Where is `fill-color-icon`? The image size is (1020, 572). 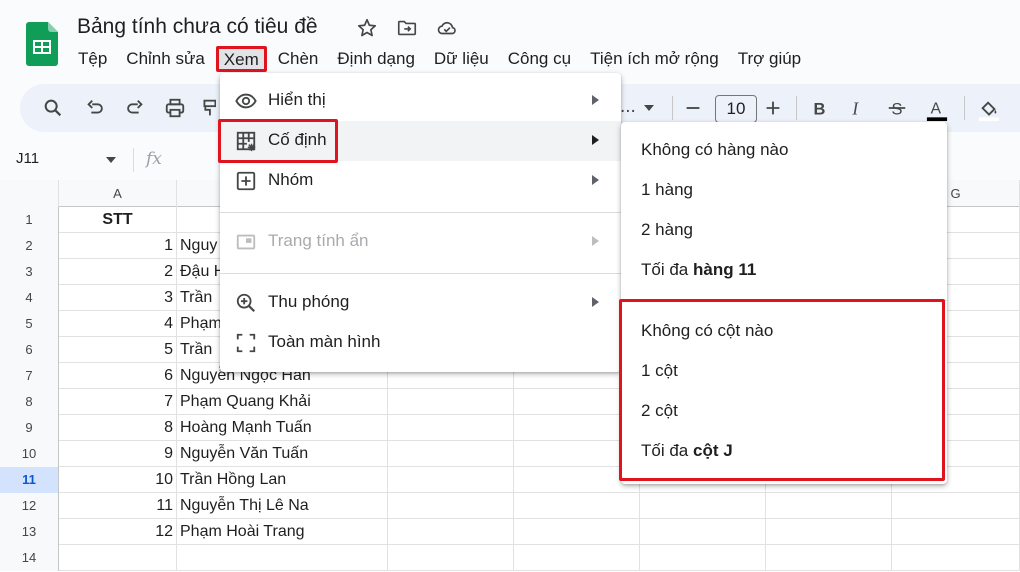
fill-color-icon is located at coordinates (989, 110).